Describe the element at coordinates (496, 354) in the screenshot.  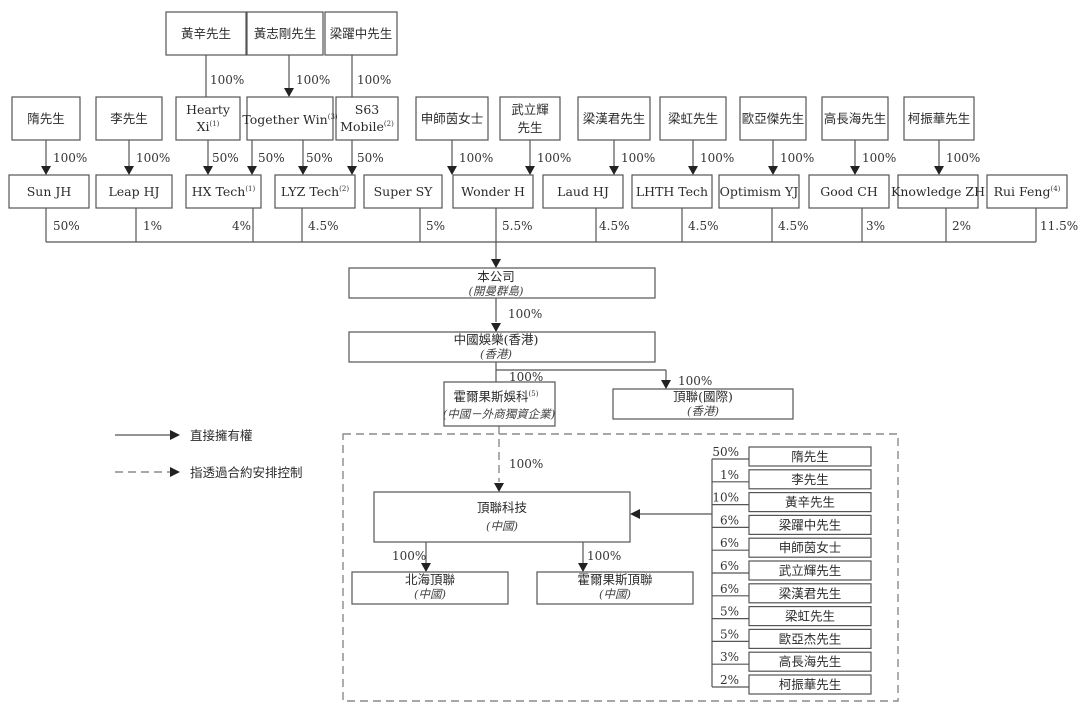
I see `hk-subsidiary-jurisdiction: (香港)` at that location.